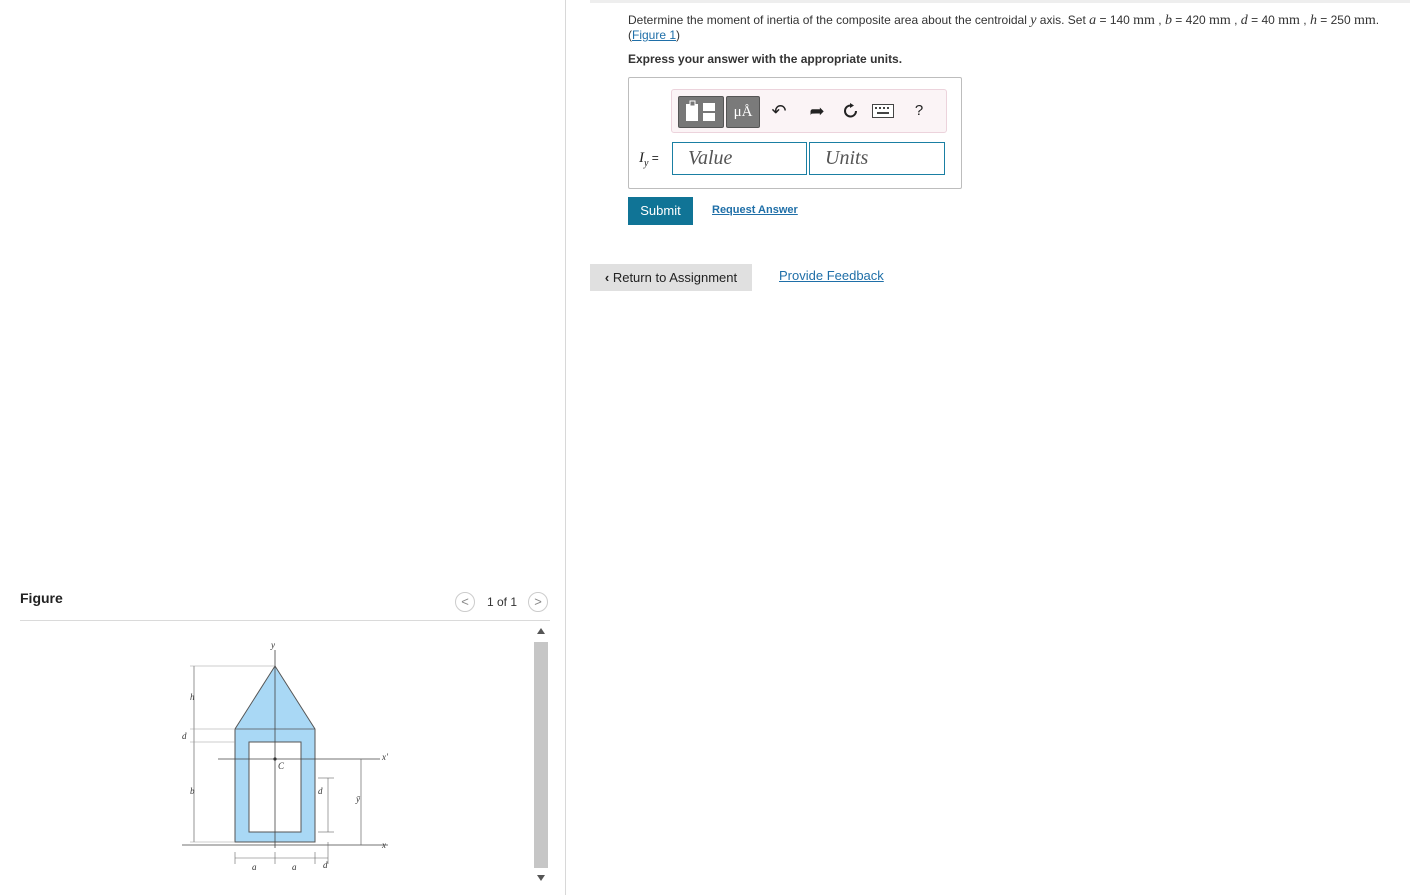  Describe the element at coordinates (192, 697) in the screenshot. I see `h-label: h` at that location.